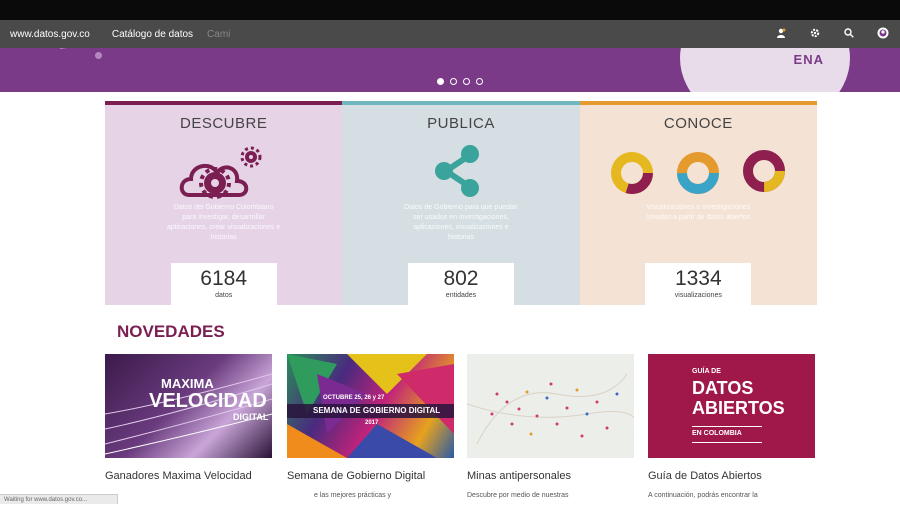  Describe the element at coordinates (224, 295) in the screenshot. I see `count-label: datos` at that location.